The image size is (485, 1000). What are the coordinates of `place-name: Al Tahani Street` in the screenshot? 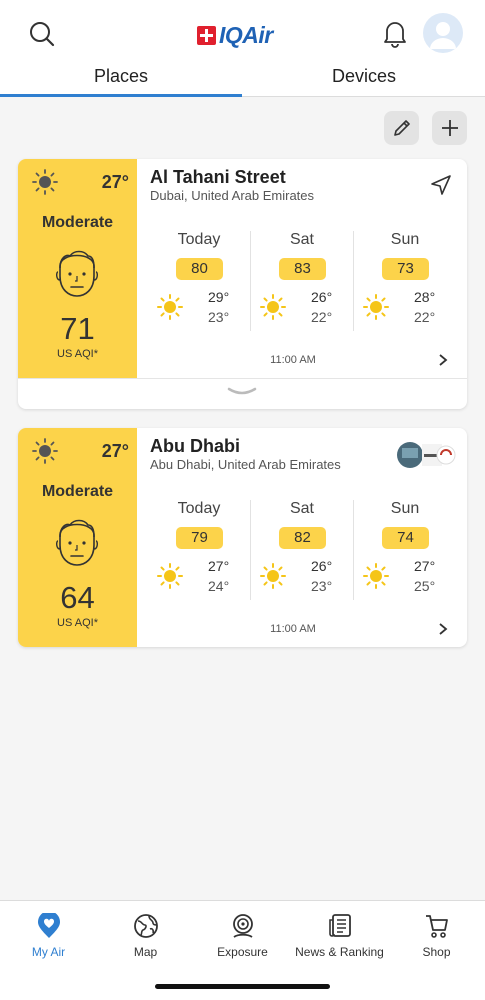 It's located at (218, 177).